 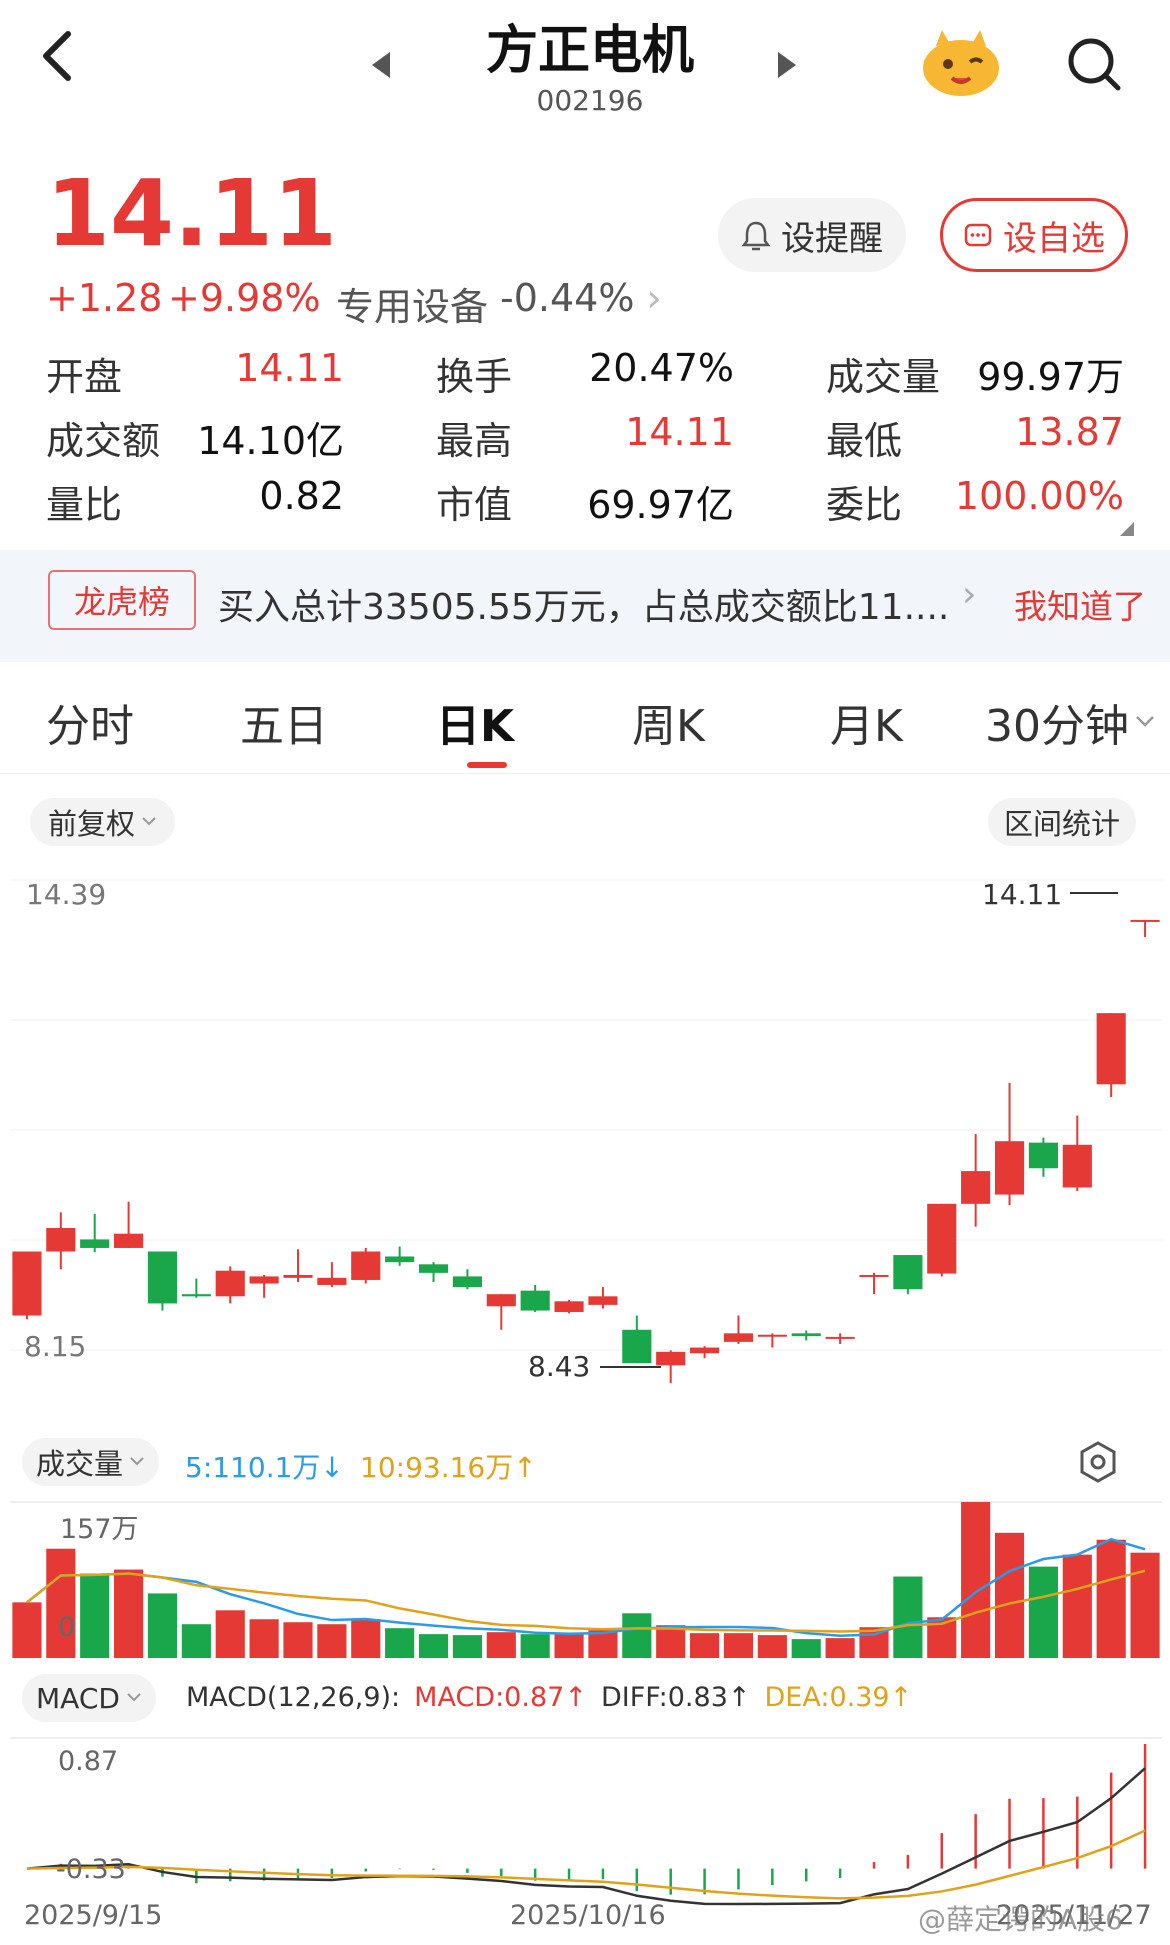 What do you see at coordinates (1062, 822) in the screenshot?
I see `range-stats-button: 区间统计` at bounding box center [1062, 822].